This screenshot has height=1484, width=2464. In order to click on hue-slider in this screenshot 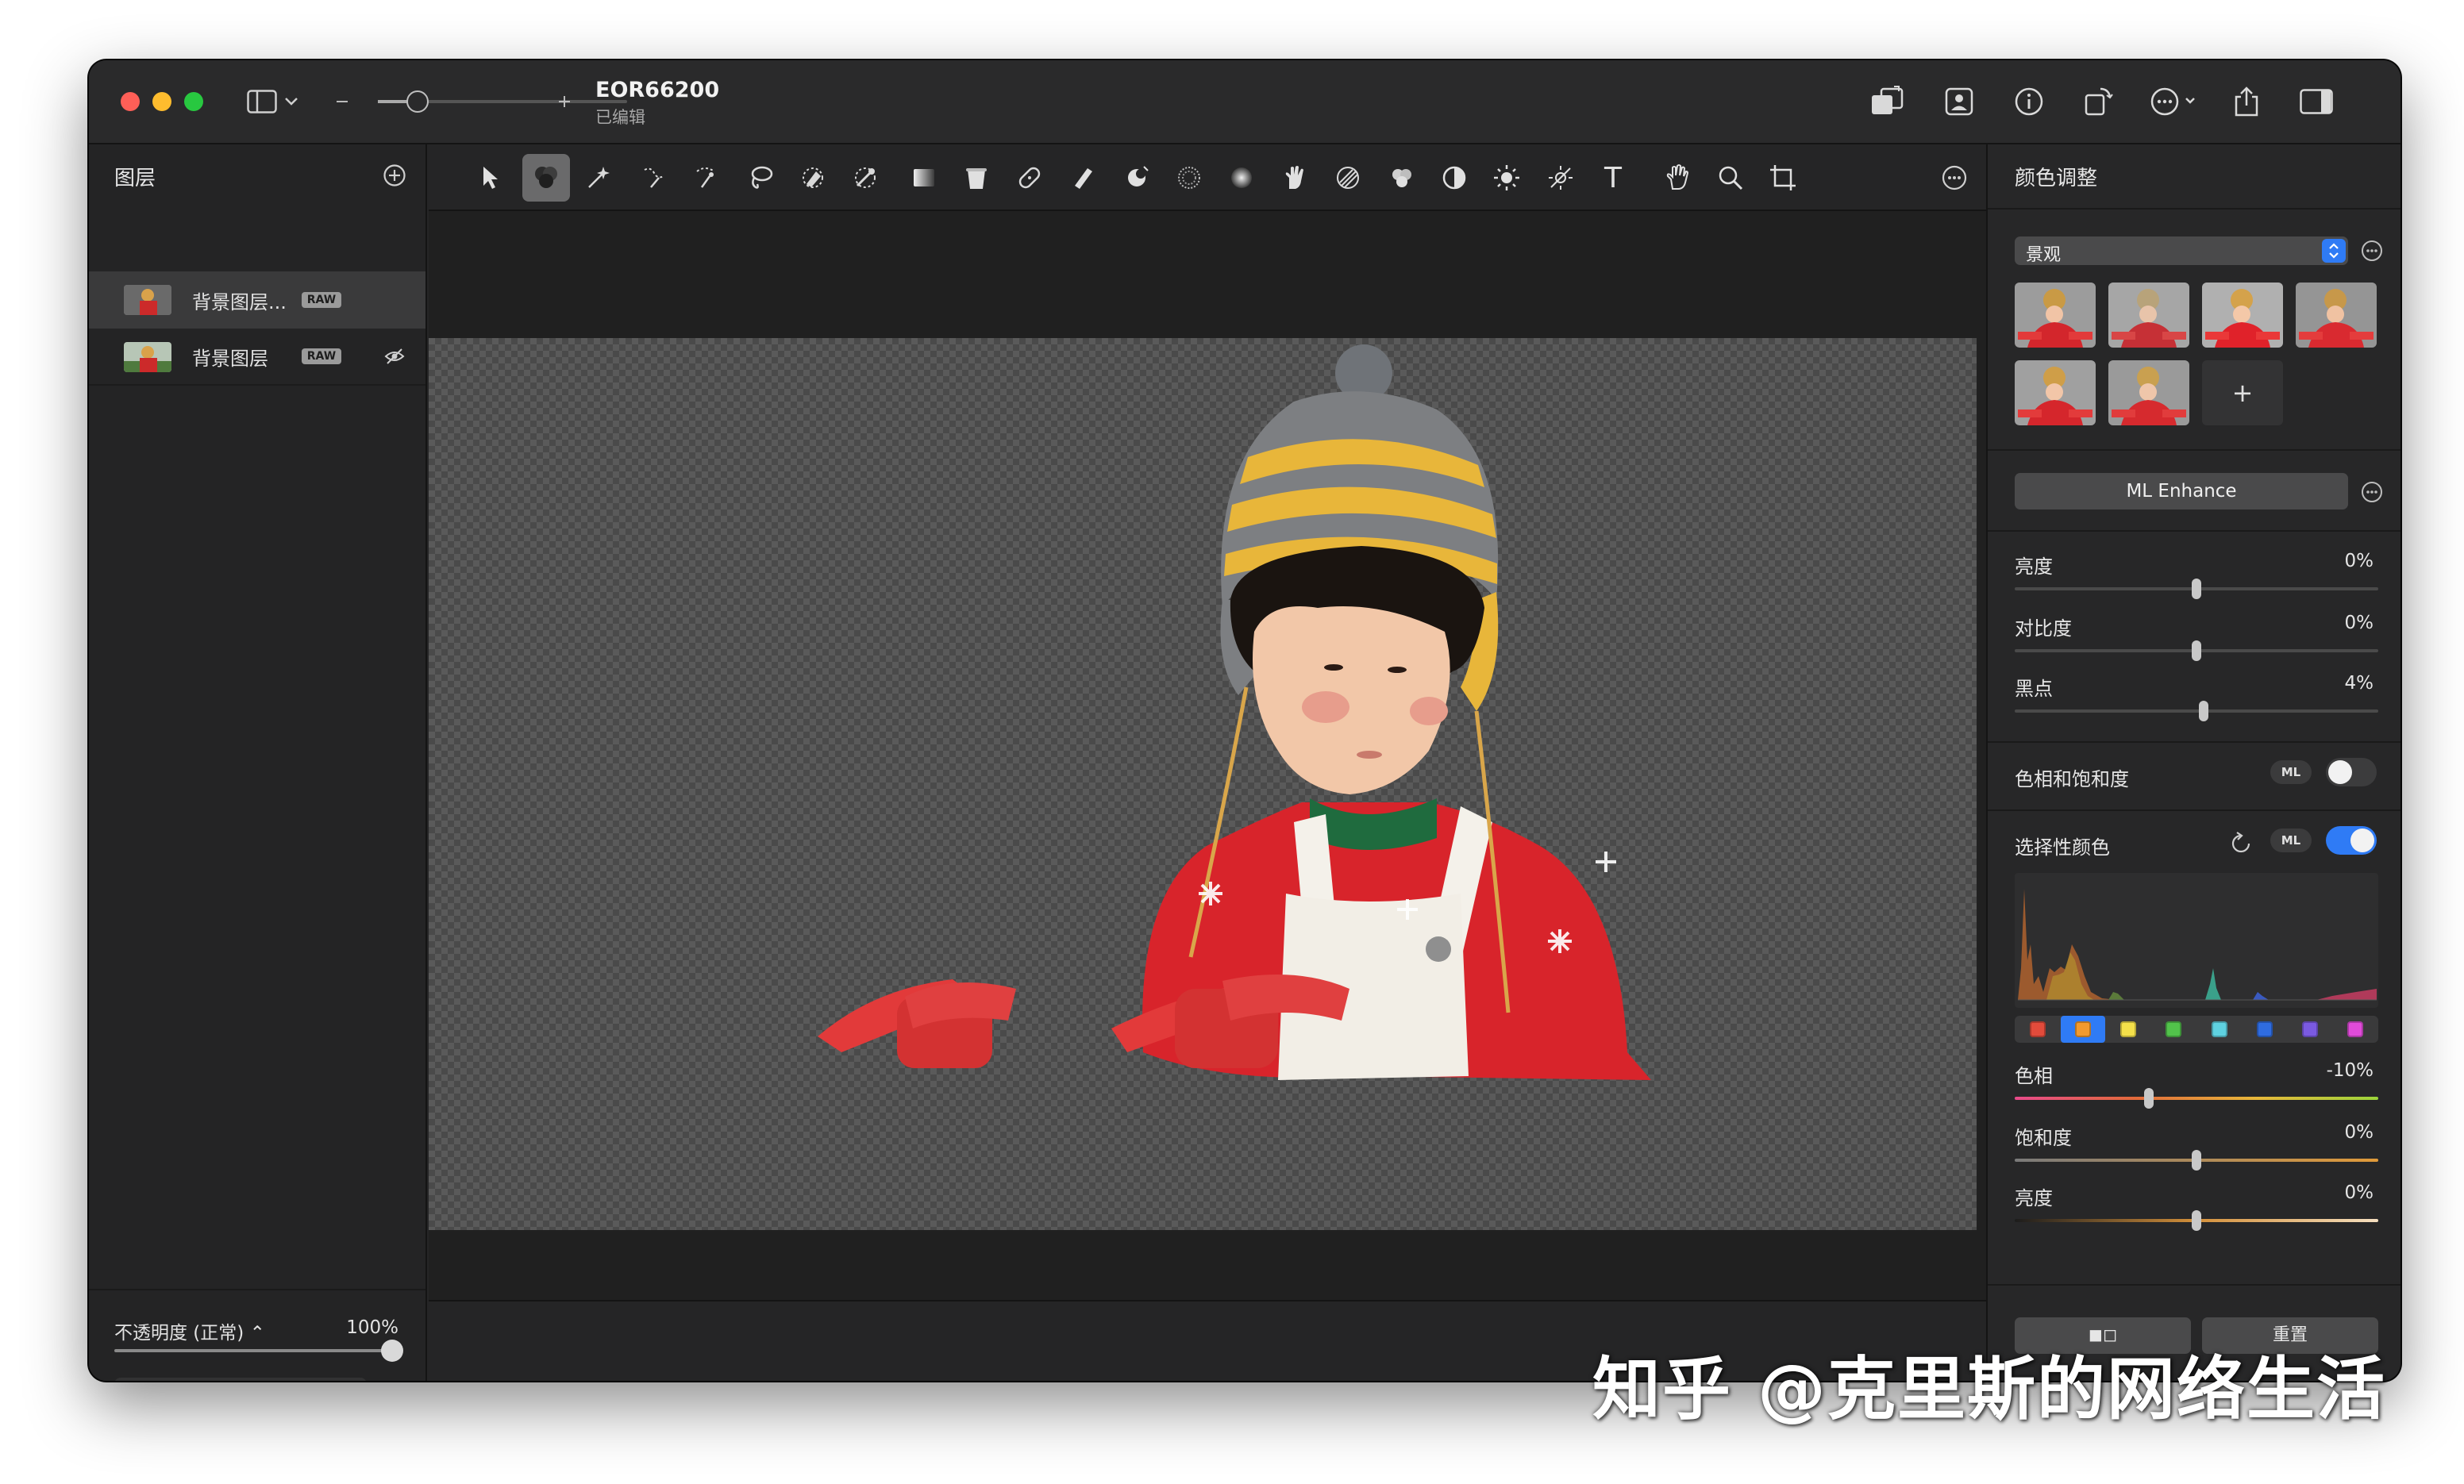, I will do `click(2196, 1098)`.